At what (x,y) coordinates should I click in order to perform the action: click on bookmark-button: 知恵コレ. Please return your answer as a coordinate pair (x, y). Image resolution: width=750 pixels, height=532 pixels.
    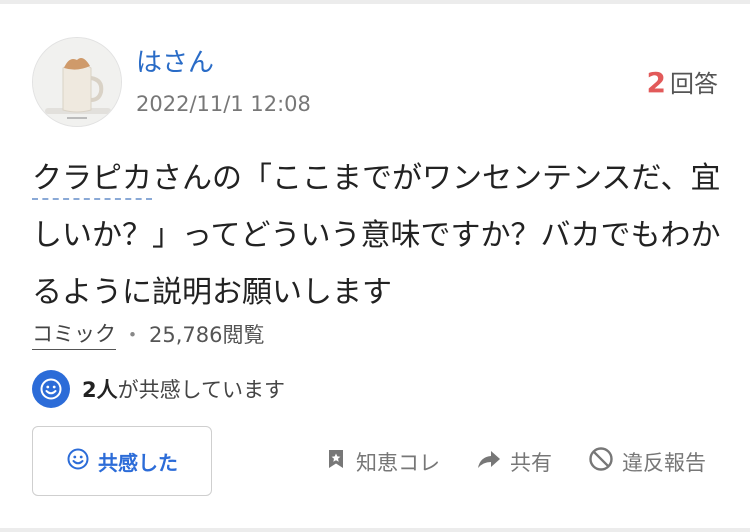
    Looking at the image, I should click on (382, 462).